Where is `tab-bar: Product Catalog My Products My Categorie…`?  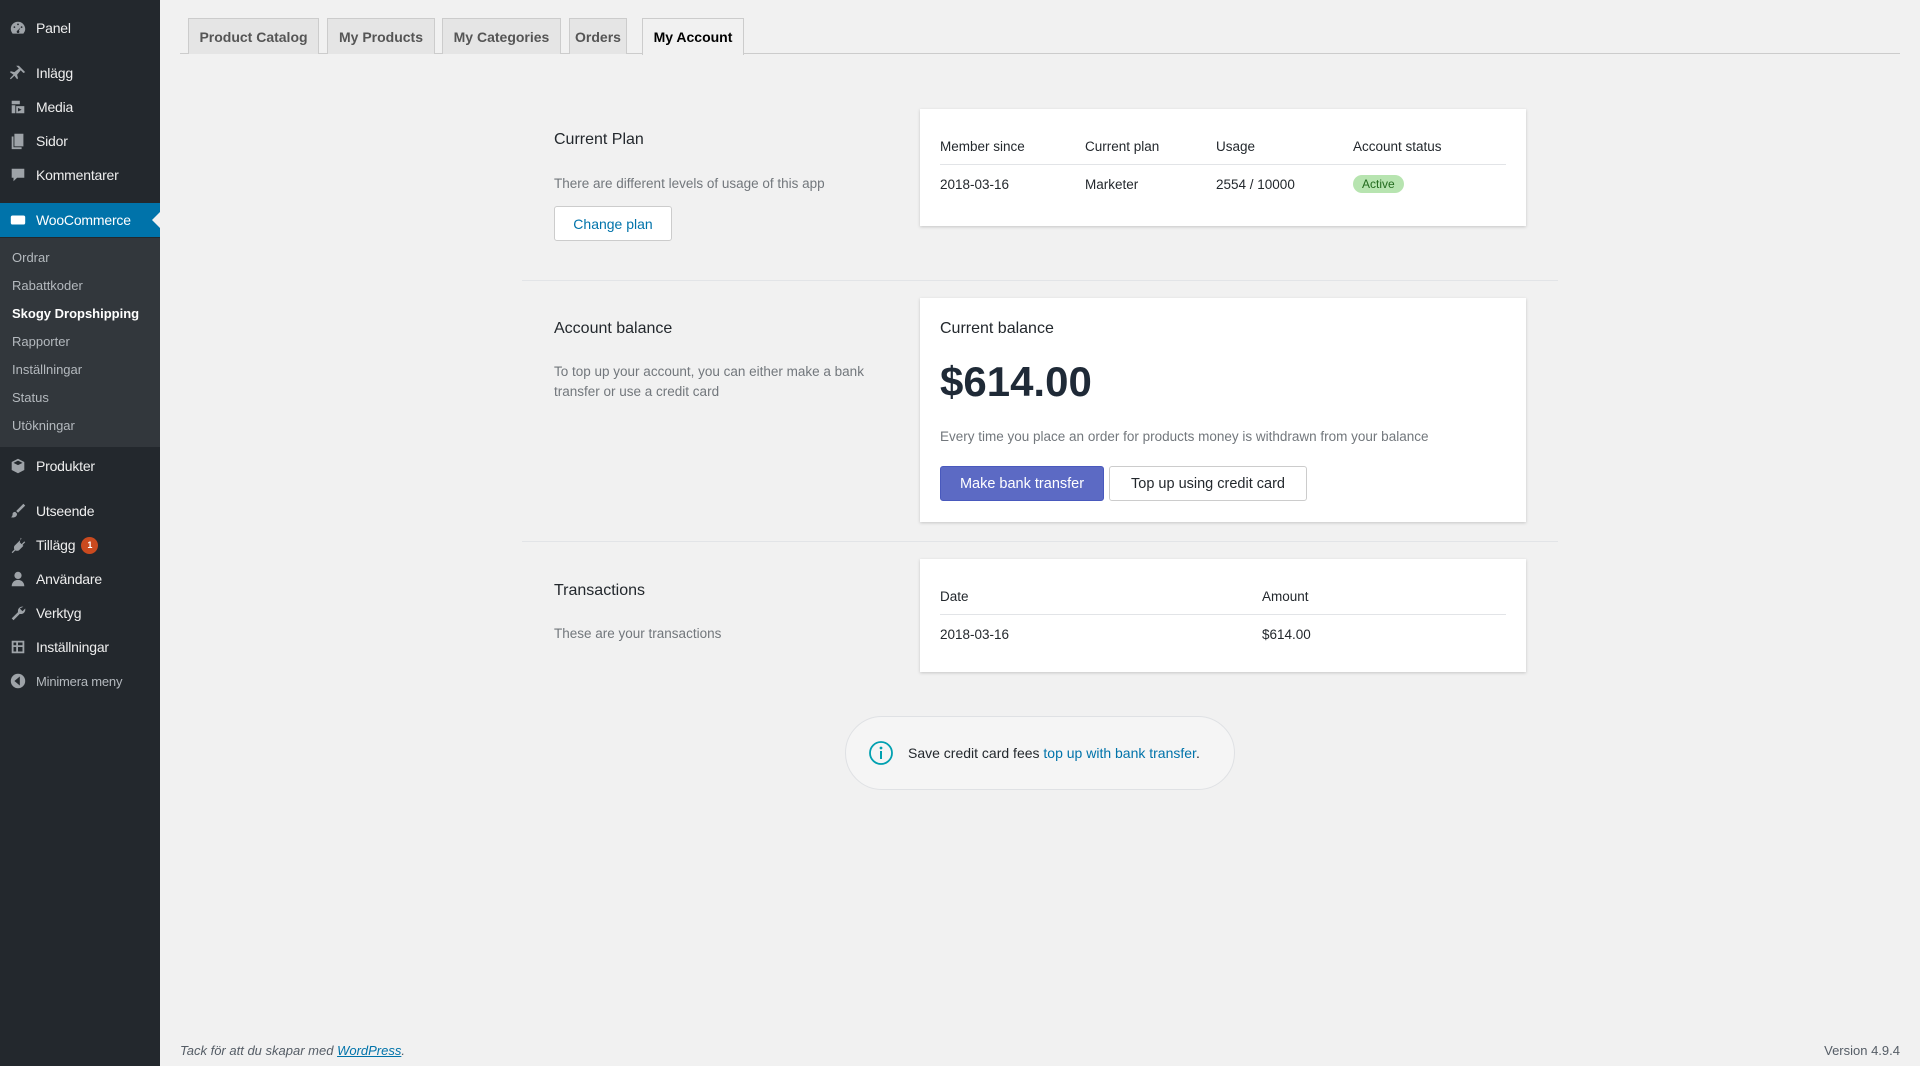 tab-bar: Product Catalog My Products My Categorie… is located at coordinates (1040, 36).